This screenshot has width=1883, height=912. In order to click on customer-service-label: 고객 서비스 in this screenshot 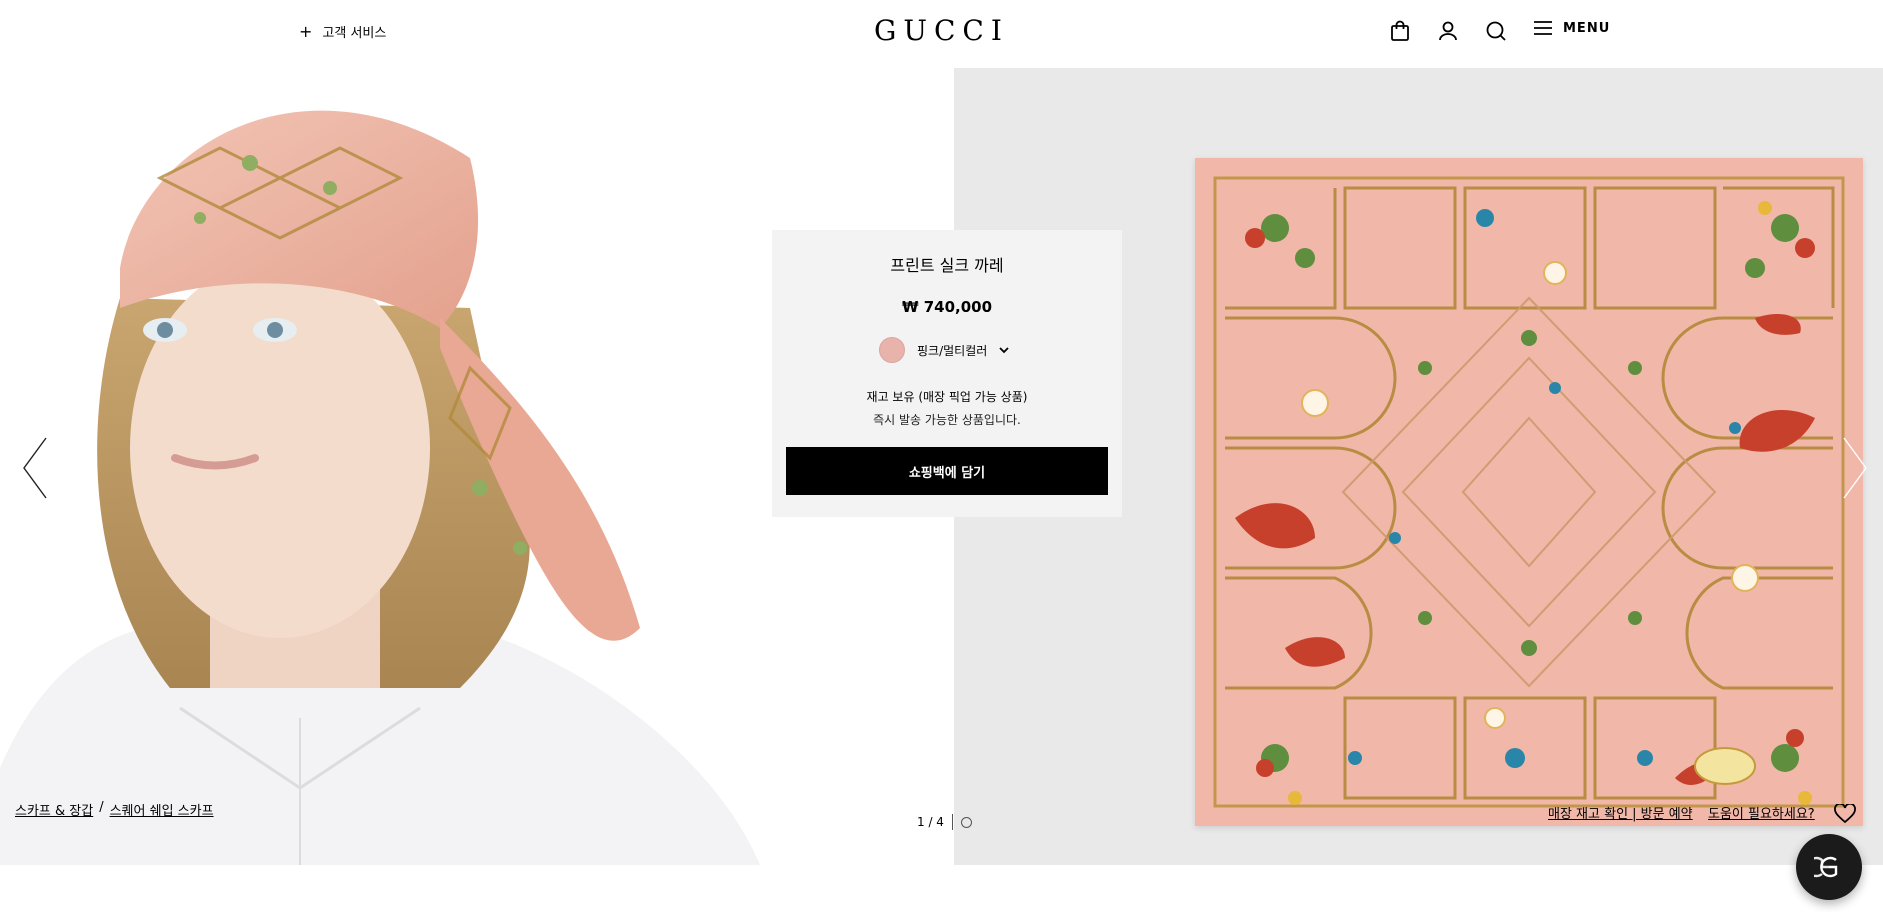, I will do `click(354, 33)`.